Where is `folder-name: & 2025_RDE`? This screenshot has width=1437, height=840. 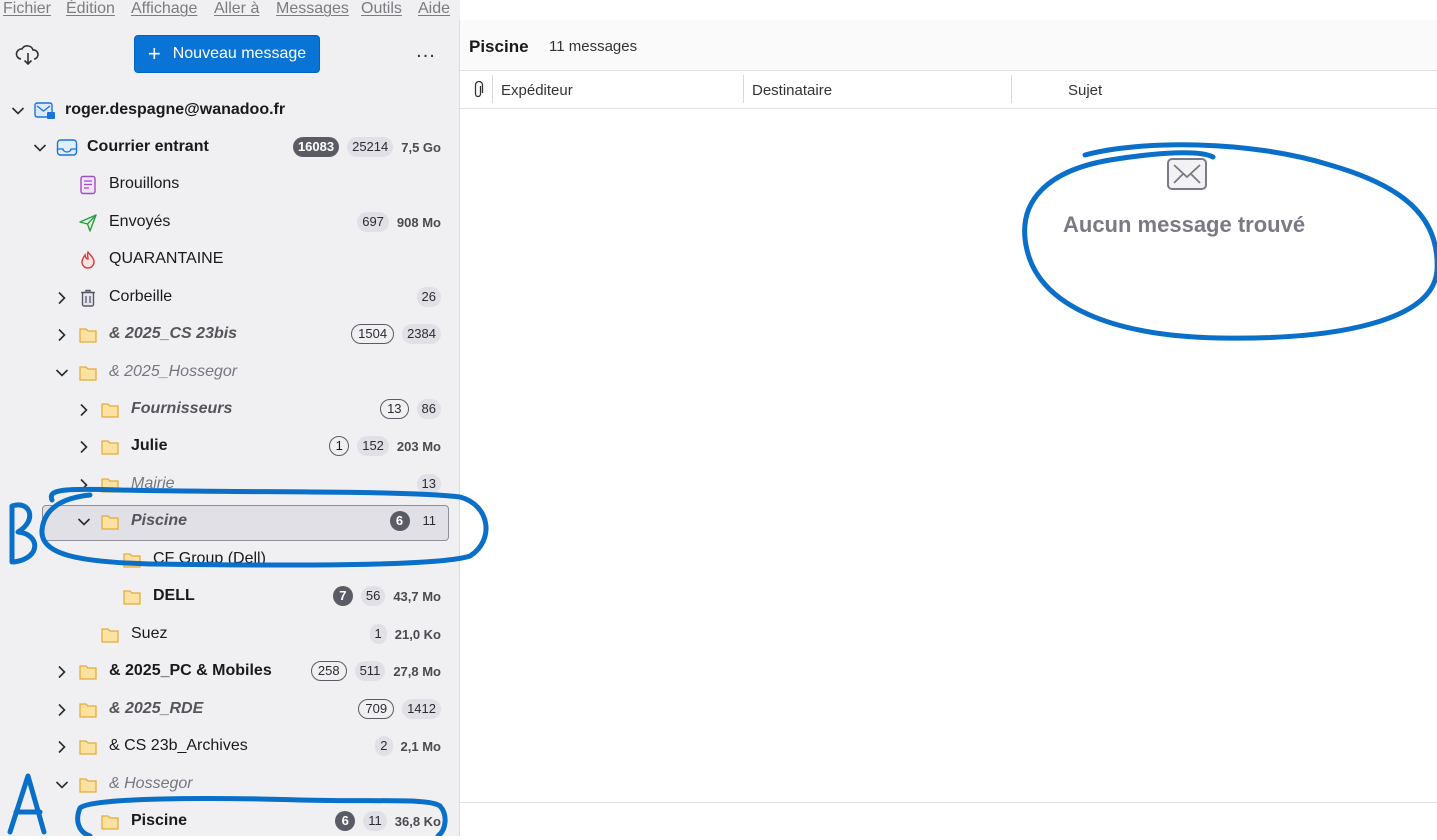 folder-name: & 2025_RDE is located at coordinates (156, 708).